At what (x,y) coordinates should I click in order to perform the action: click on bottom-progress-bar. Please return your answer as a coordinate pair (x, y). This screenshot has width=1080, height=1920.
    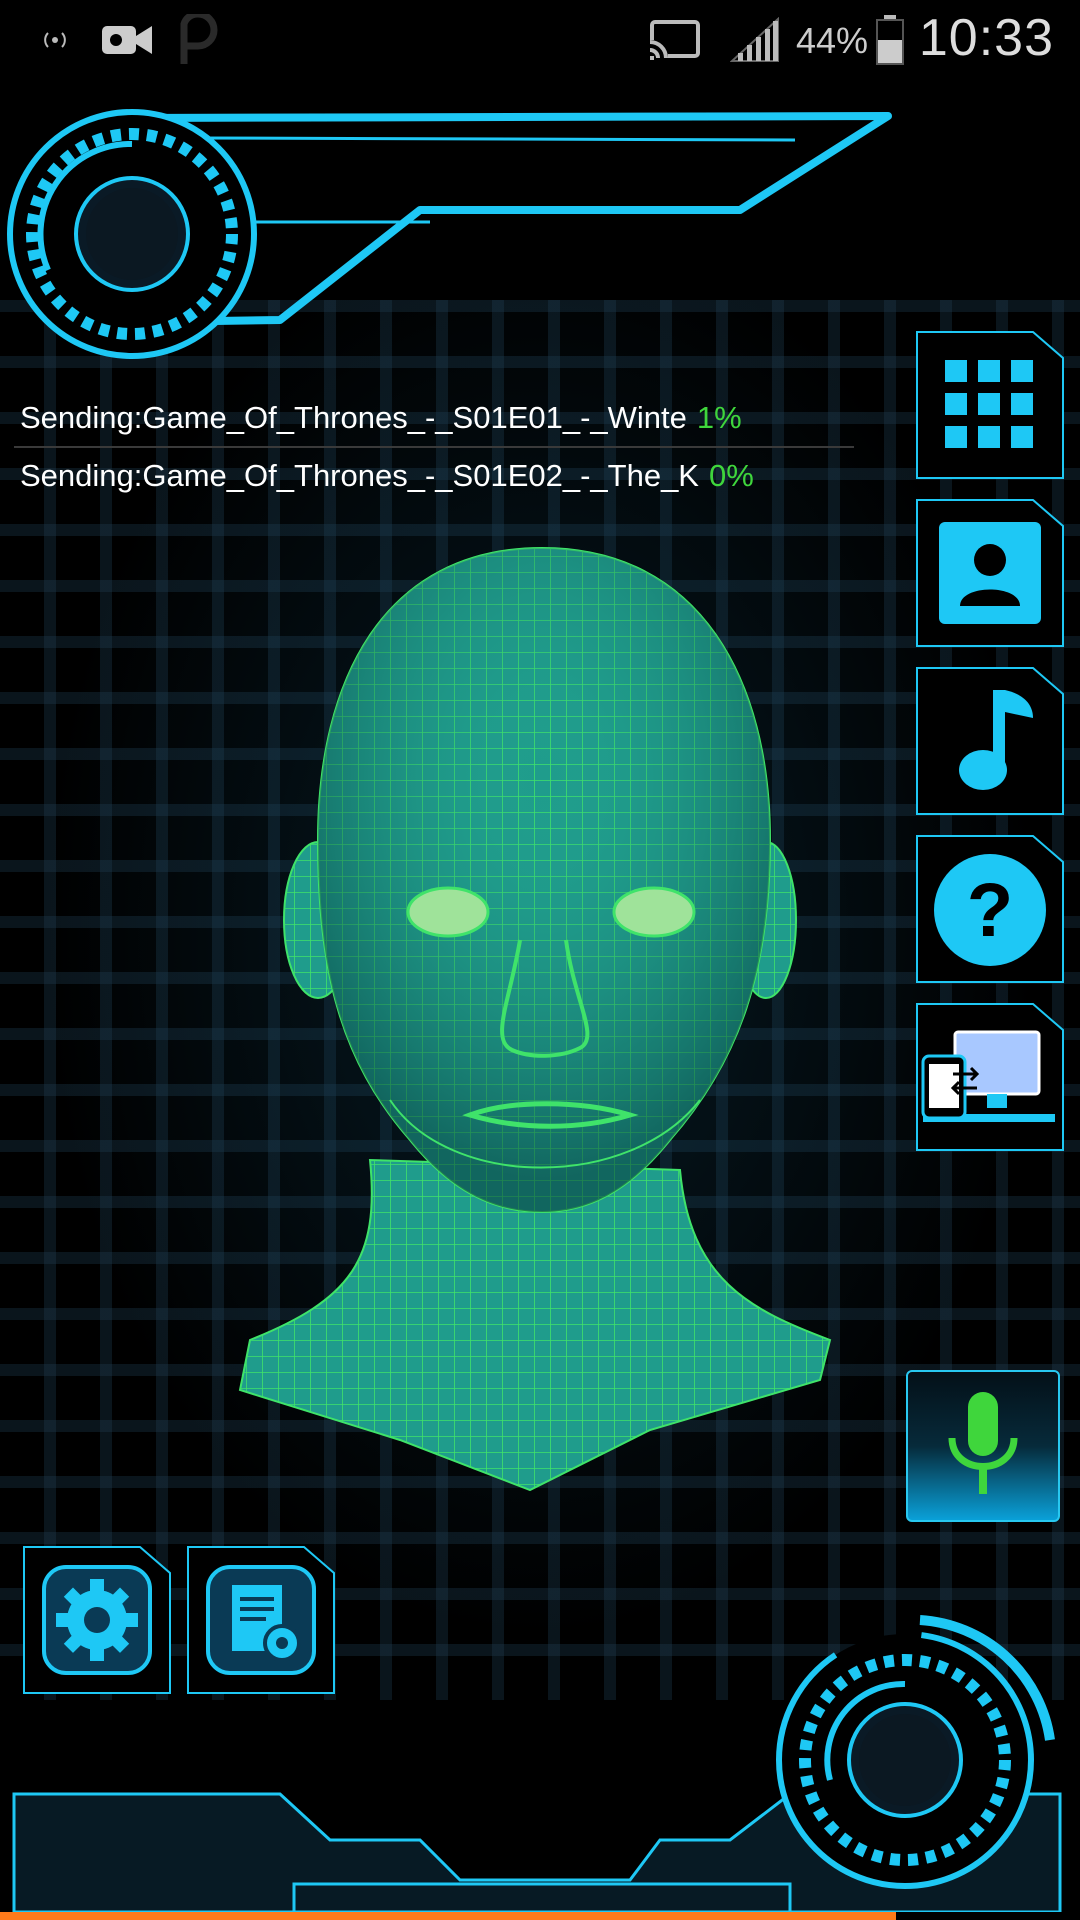
    Looking at the image, I should click on (448, 1916).